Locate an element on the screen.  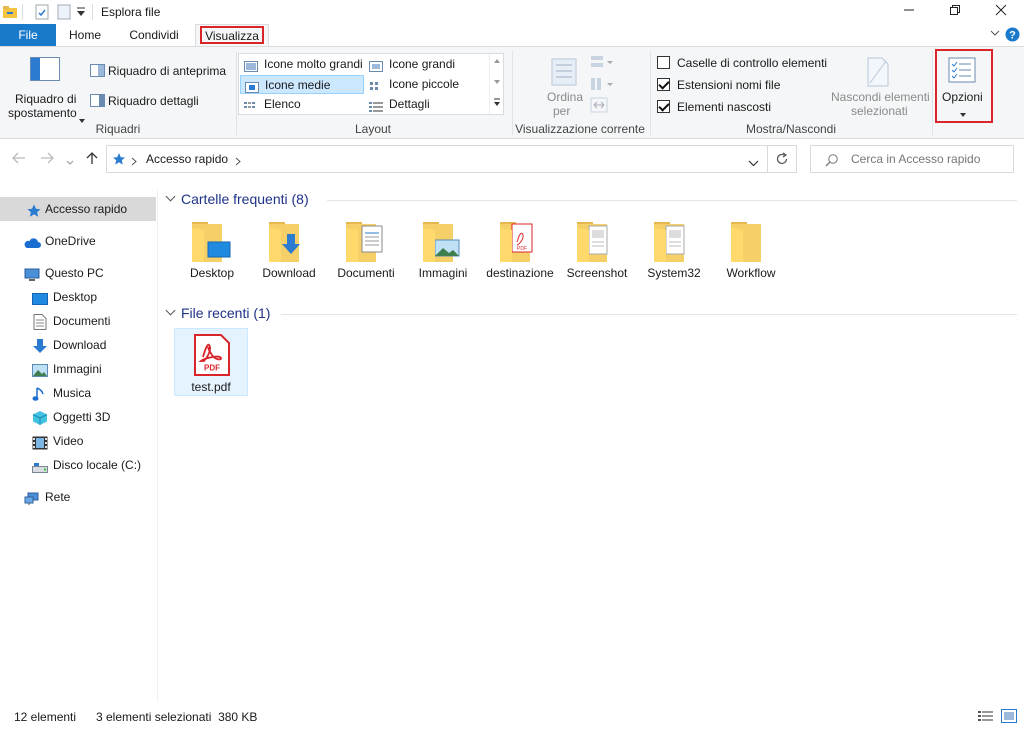
folder-item: System32 is located at coordinates (674, 252).